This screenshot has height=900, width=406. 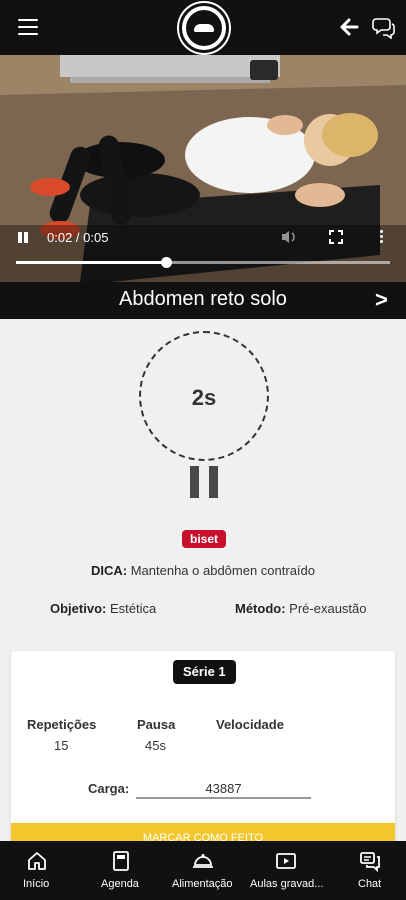 What do you see at coordinates (120, 884) in the screenshot?
I see `nav-label-agenda: Agenda` at bounding box center [120, 884].